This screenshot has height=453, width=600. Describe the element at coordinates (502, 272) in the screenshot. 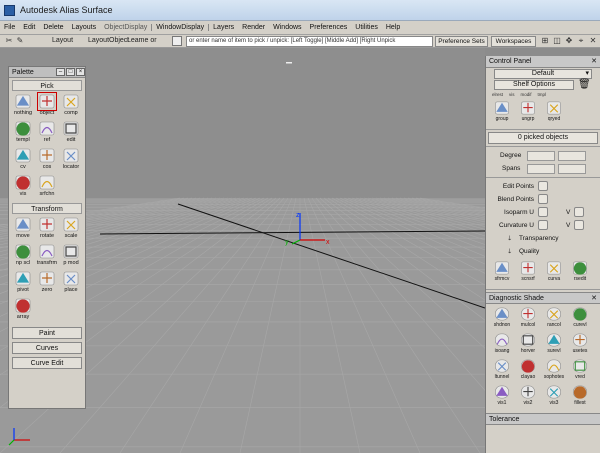

I see `surface-tool-sfrmcv: sfrmcv` at that location.